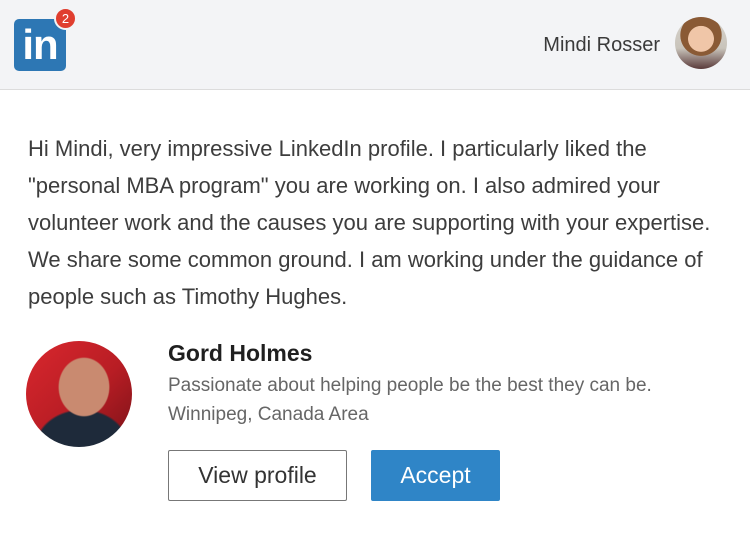 This screenshot has width=750, height=557. Describe the element at coordinates (257, 475) in the screenshot. I see `view-profile-button: View profile` at that location.